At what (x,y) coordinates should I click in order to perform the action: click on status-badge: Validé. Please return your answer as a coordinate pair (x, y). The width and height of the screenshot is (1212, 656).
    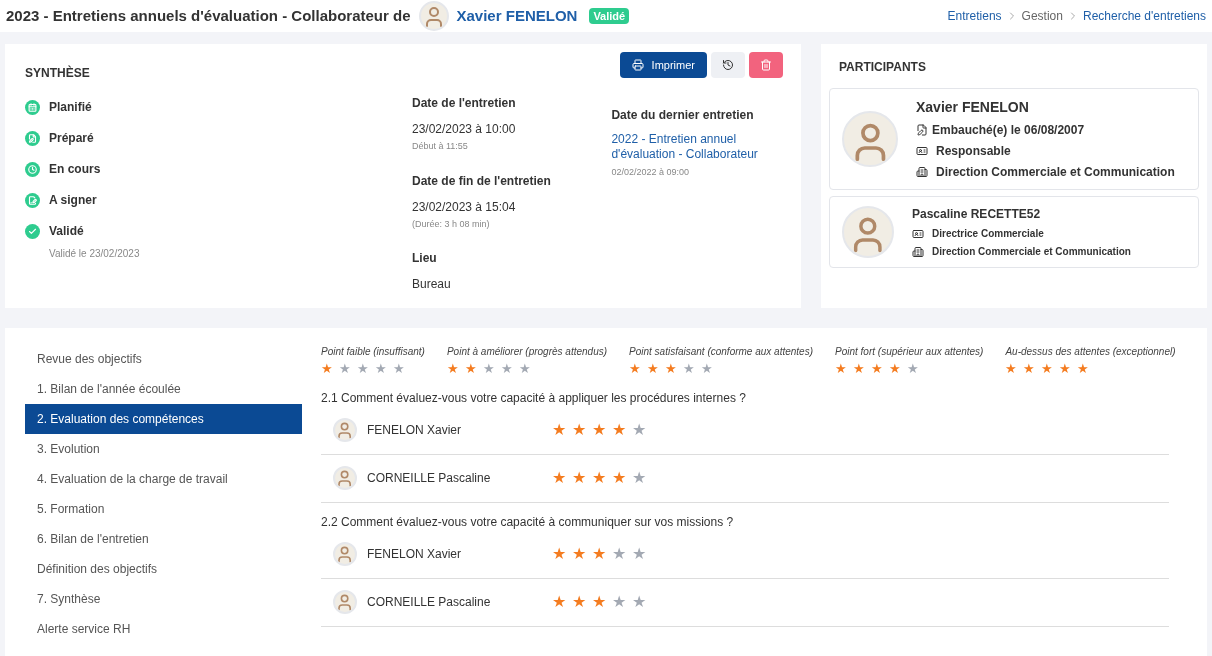
    Looking at the image, I should click on (609, 16).